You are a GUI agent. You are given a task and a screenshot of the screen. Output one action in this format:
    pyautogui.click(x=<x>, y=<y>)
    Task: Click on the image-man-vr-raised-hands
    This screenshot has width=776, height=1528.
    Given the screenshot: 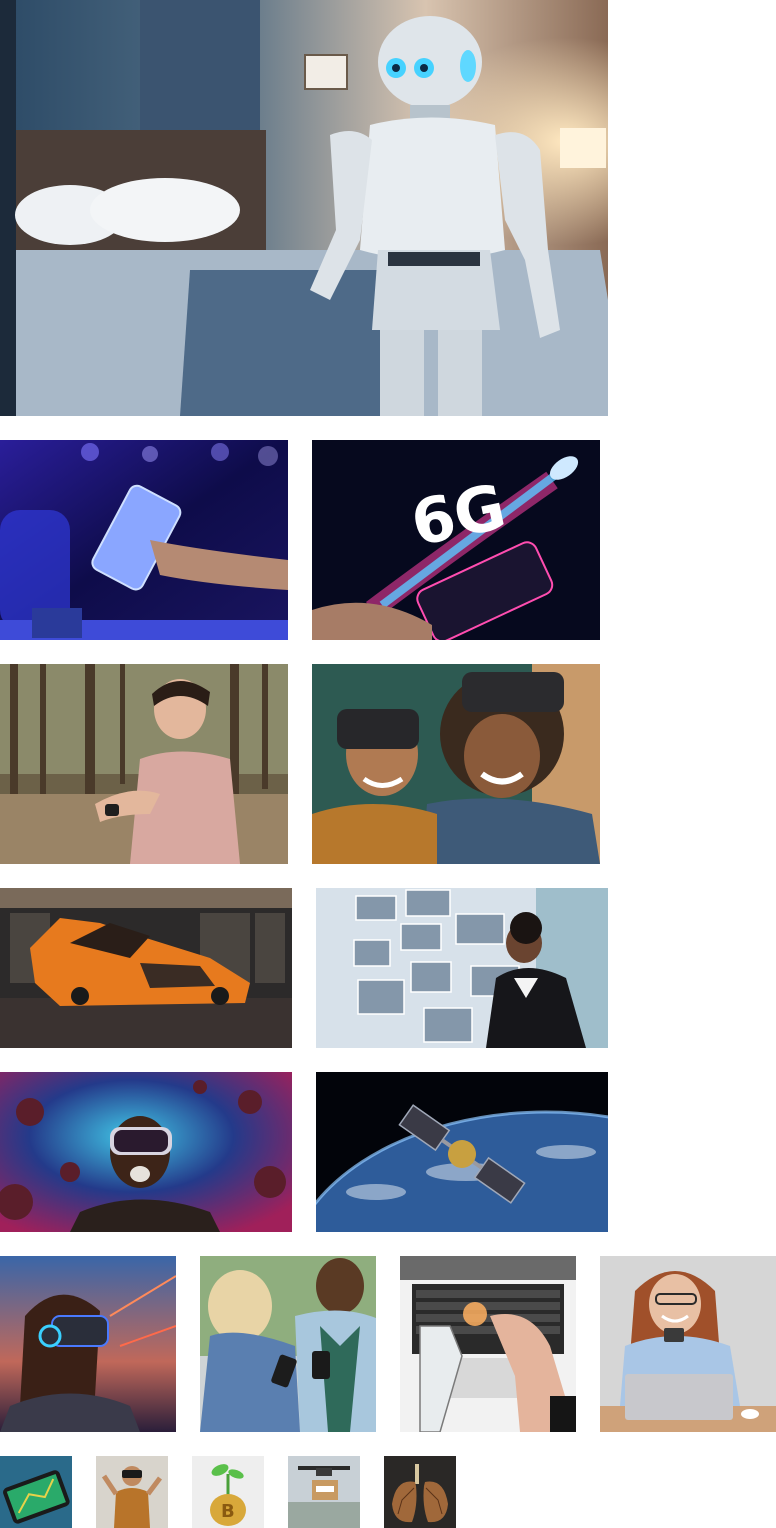 What is the action you would take?
    pyautogui.click(x=132, y=1492)
    